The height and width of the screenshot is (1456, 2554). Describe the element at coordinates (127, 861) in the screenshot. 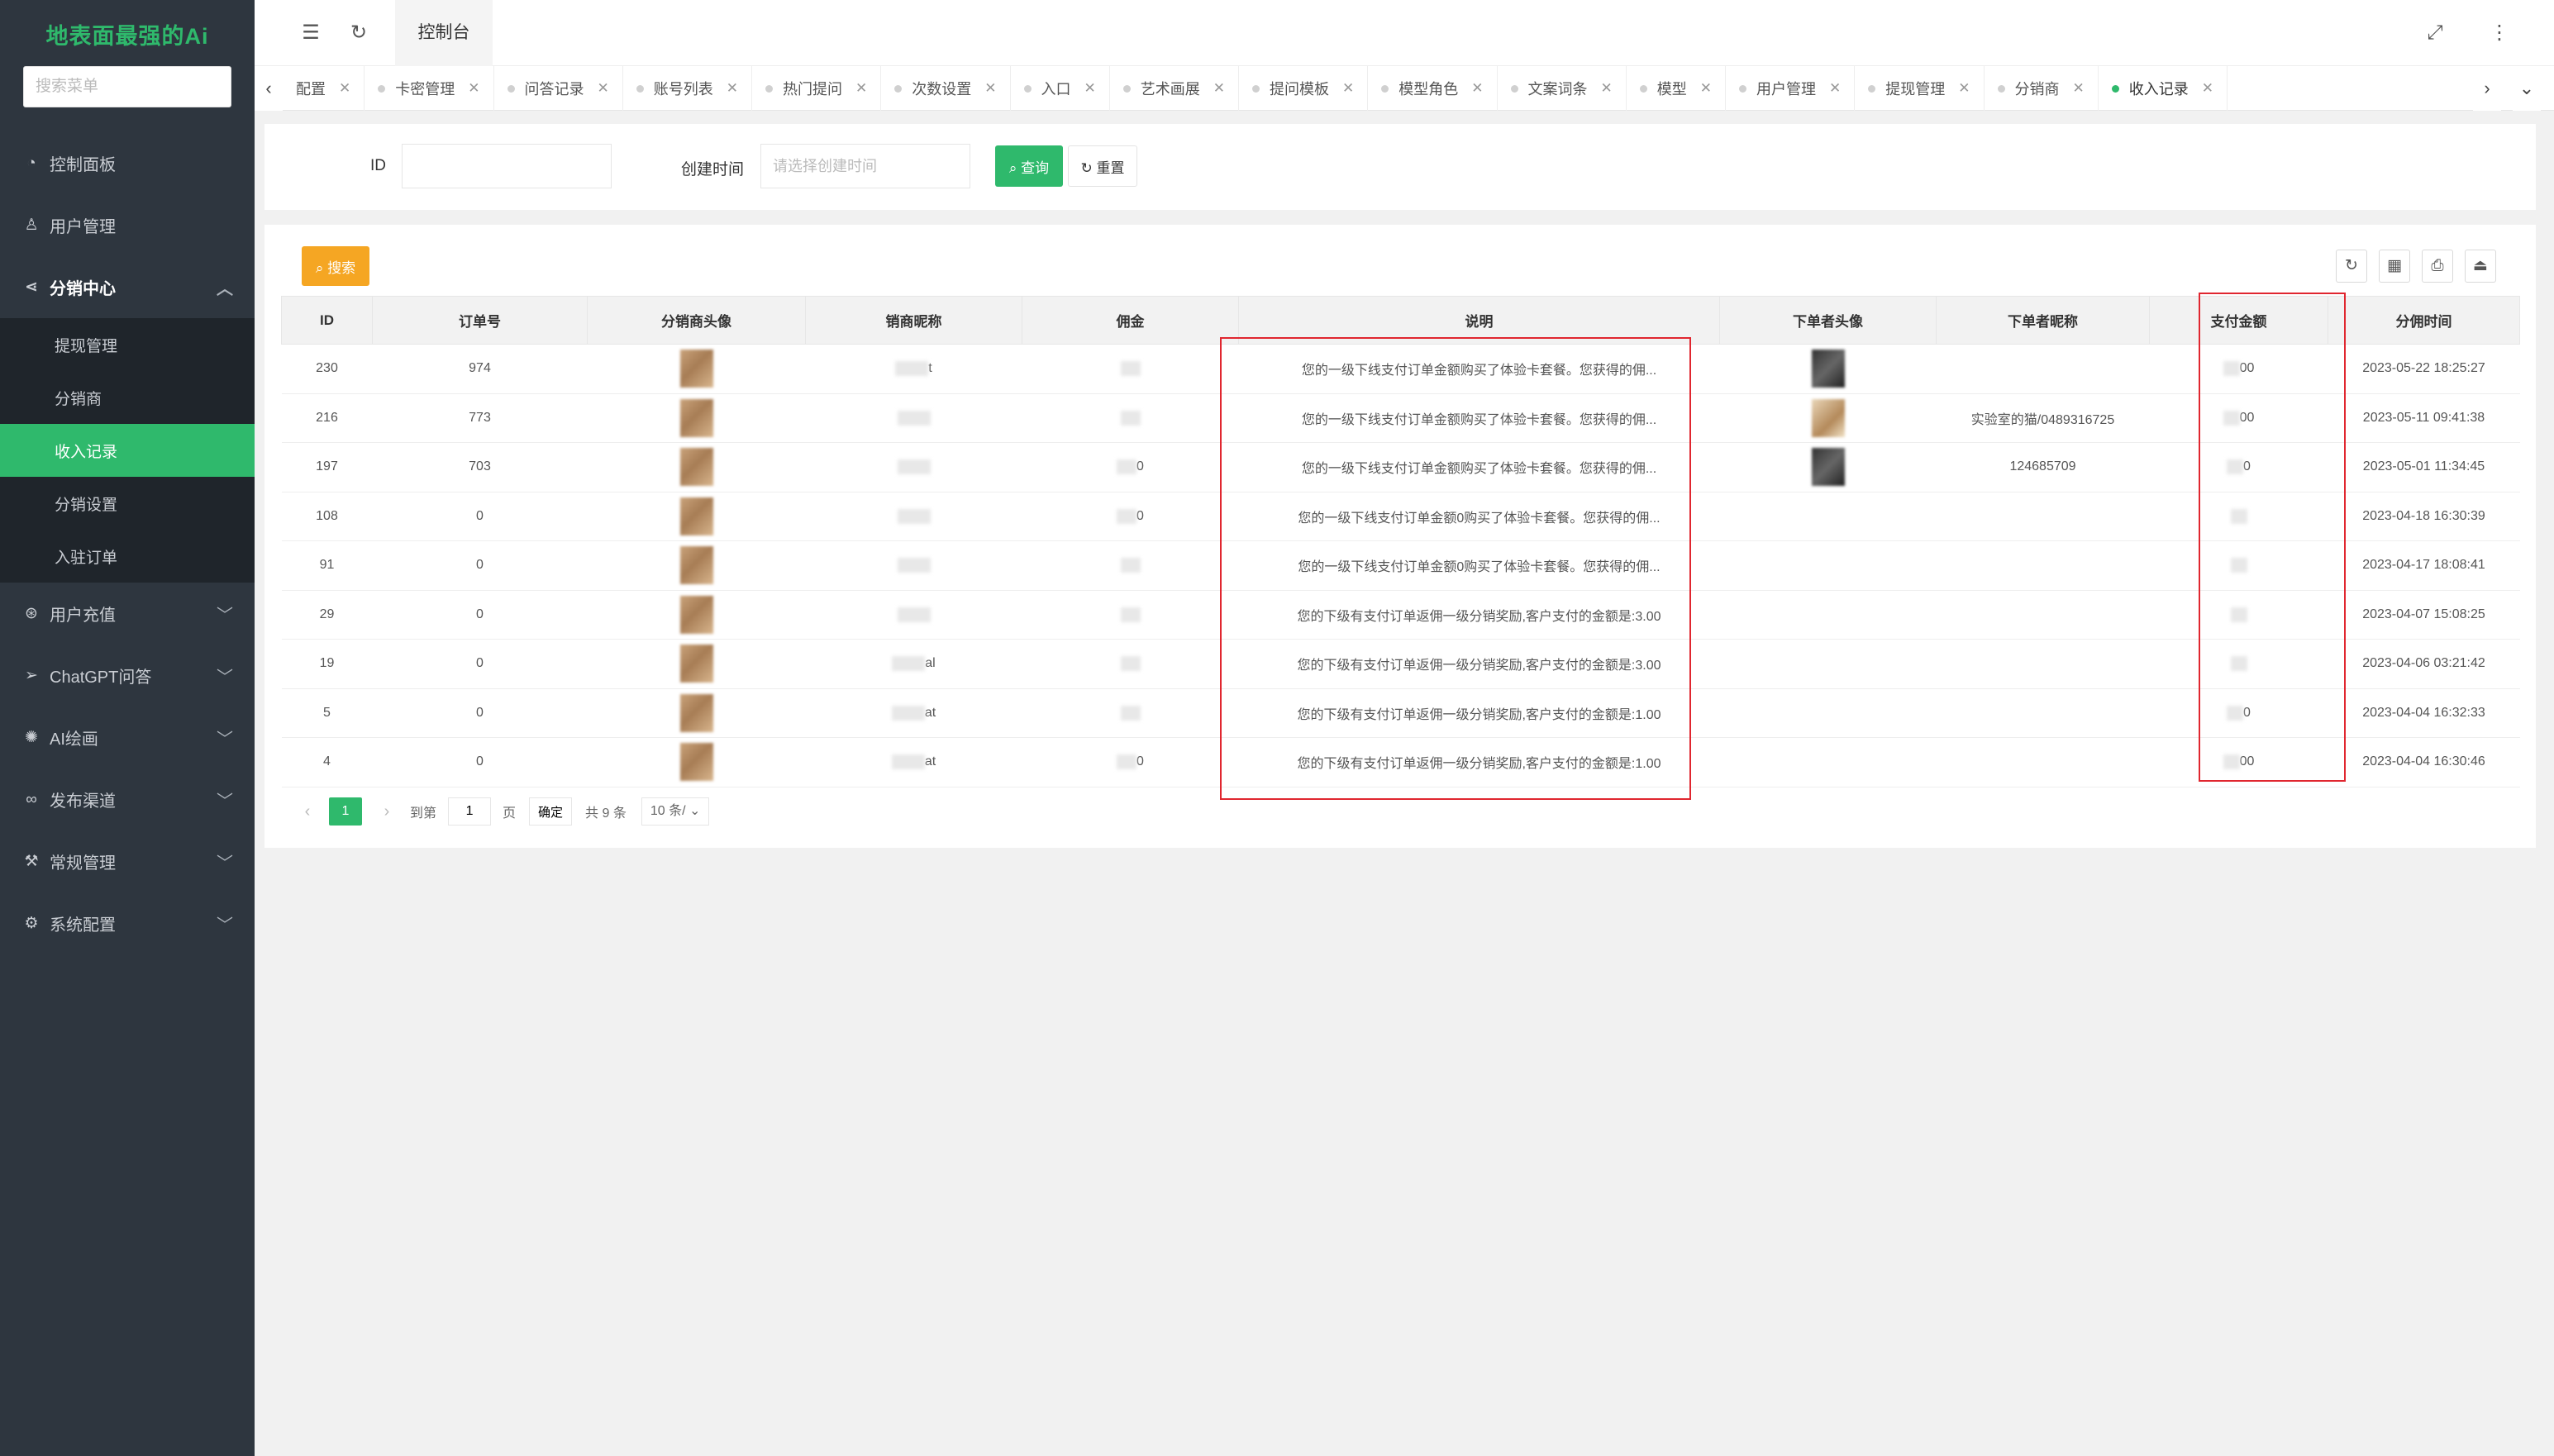

I see `sidebar-item-general: ⚒ 常规管理 ﹀` at that location.